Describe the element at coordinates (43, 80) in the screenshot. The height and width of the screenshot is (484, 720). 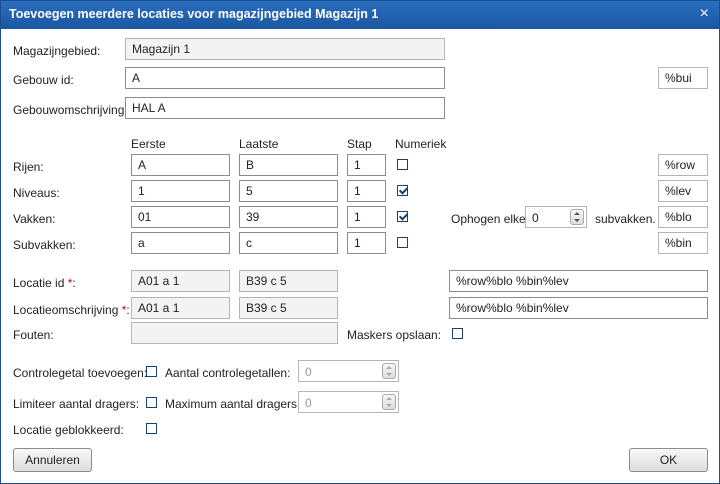
I see `gebouw-id-label: Gebouw id:` at that location.